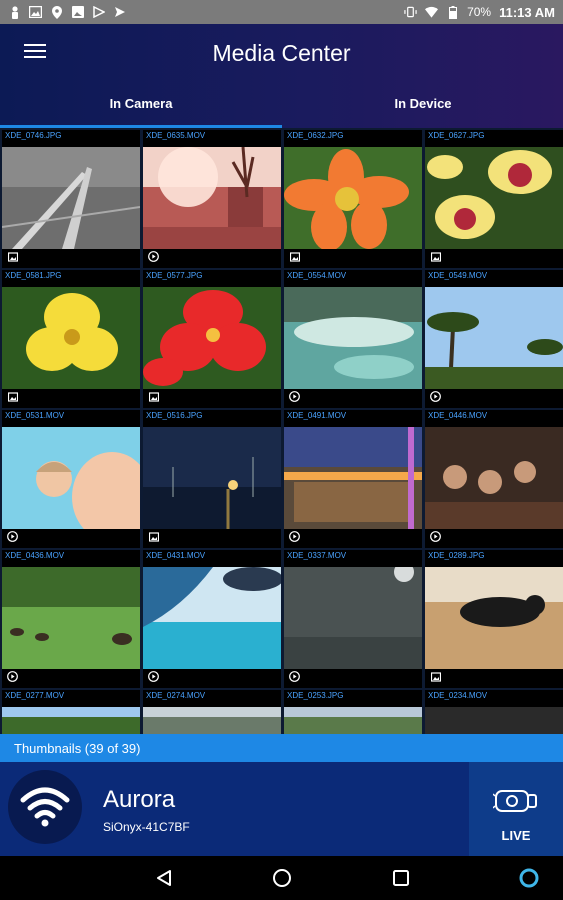 This screenshot has width=563, height=900. Describe the element at coordinates (281, 809) in the screenshot. I see `device-panel: Aurora SiOnyx-41C7BF LIVE` at that location.